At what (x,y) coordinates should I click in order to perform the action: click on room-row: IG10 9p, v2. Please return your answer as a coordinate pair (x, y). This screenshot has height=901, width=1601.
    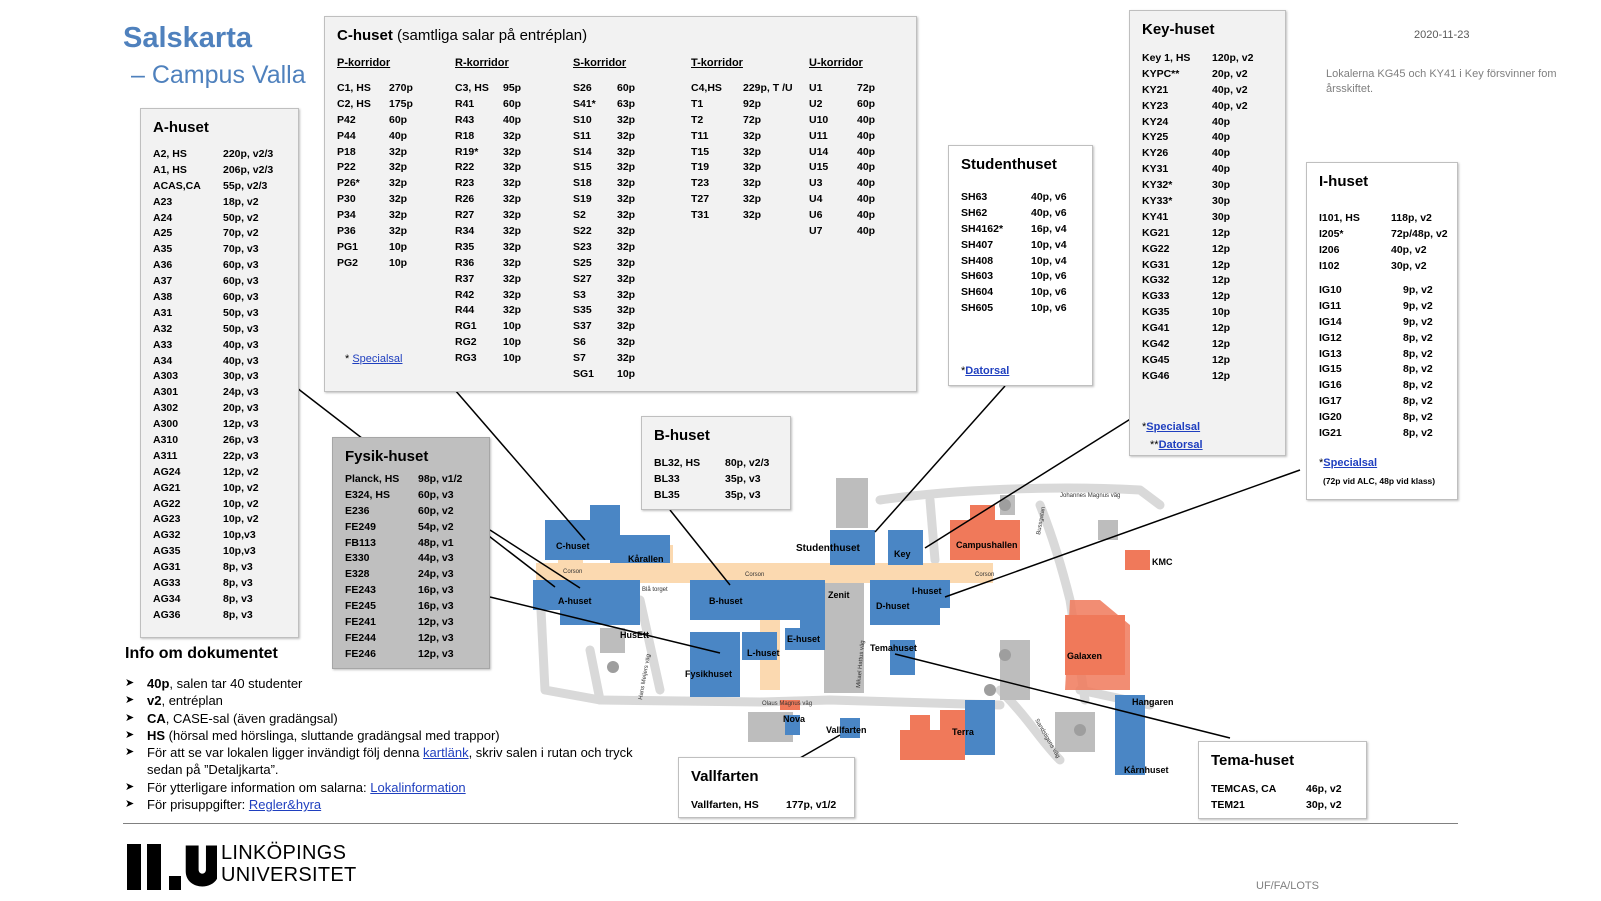
    Looking at the image, I should click on (1376, 291).